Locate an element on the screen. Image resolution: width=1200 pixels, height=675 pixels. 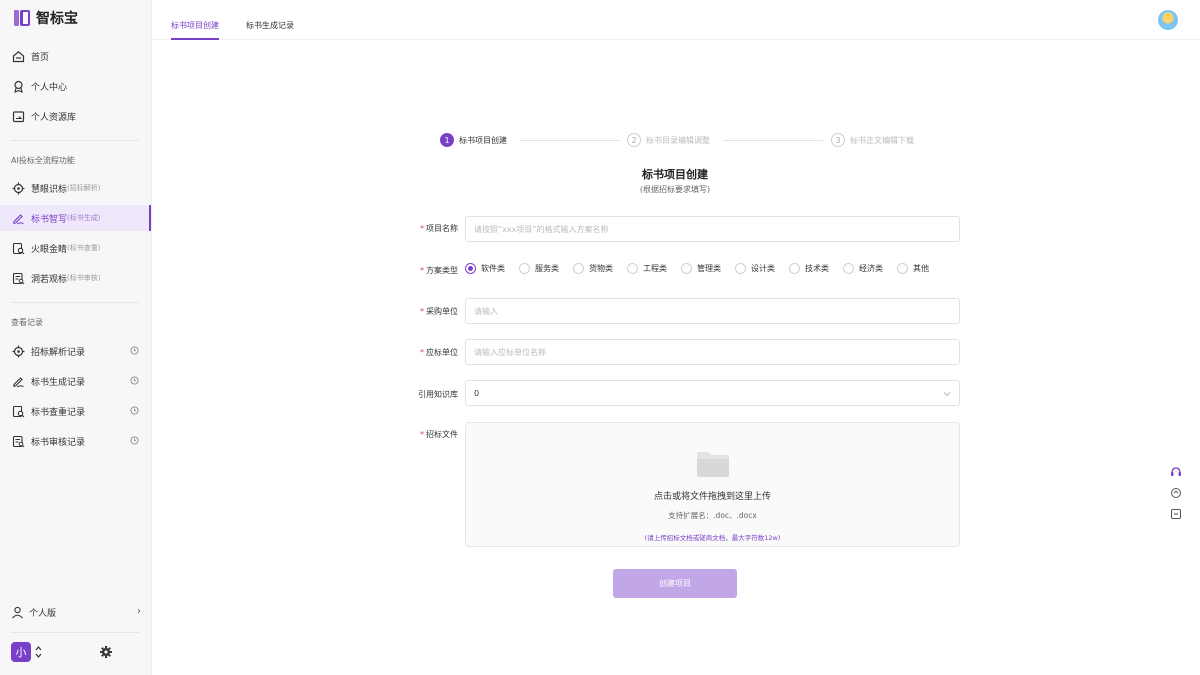
gear-icon is located at coordinates (106, 651).